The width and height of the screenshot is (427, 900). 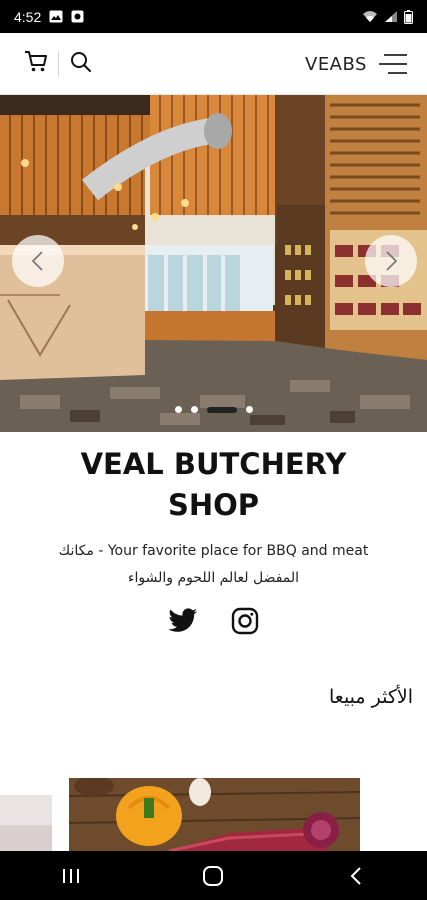 I want to click on title-line-1: VEAL BUTCHERY, so click(x=213, y=464).